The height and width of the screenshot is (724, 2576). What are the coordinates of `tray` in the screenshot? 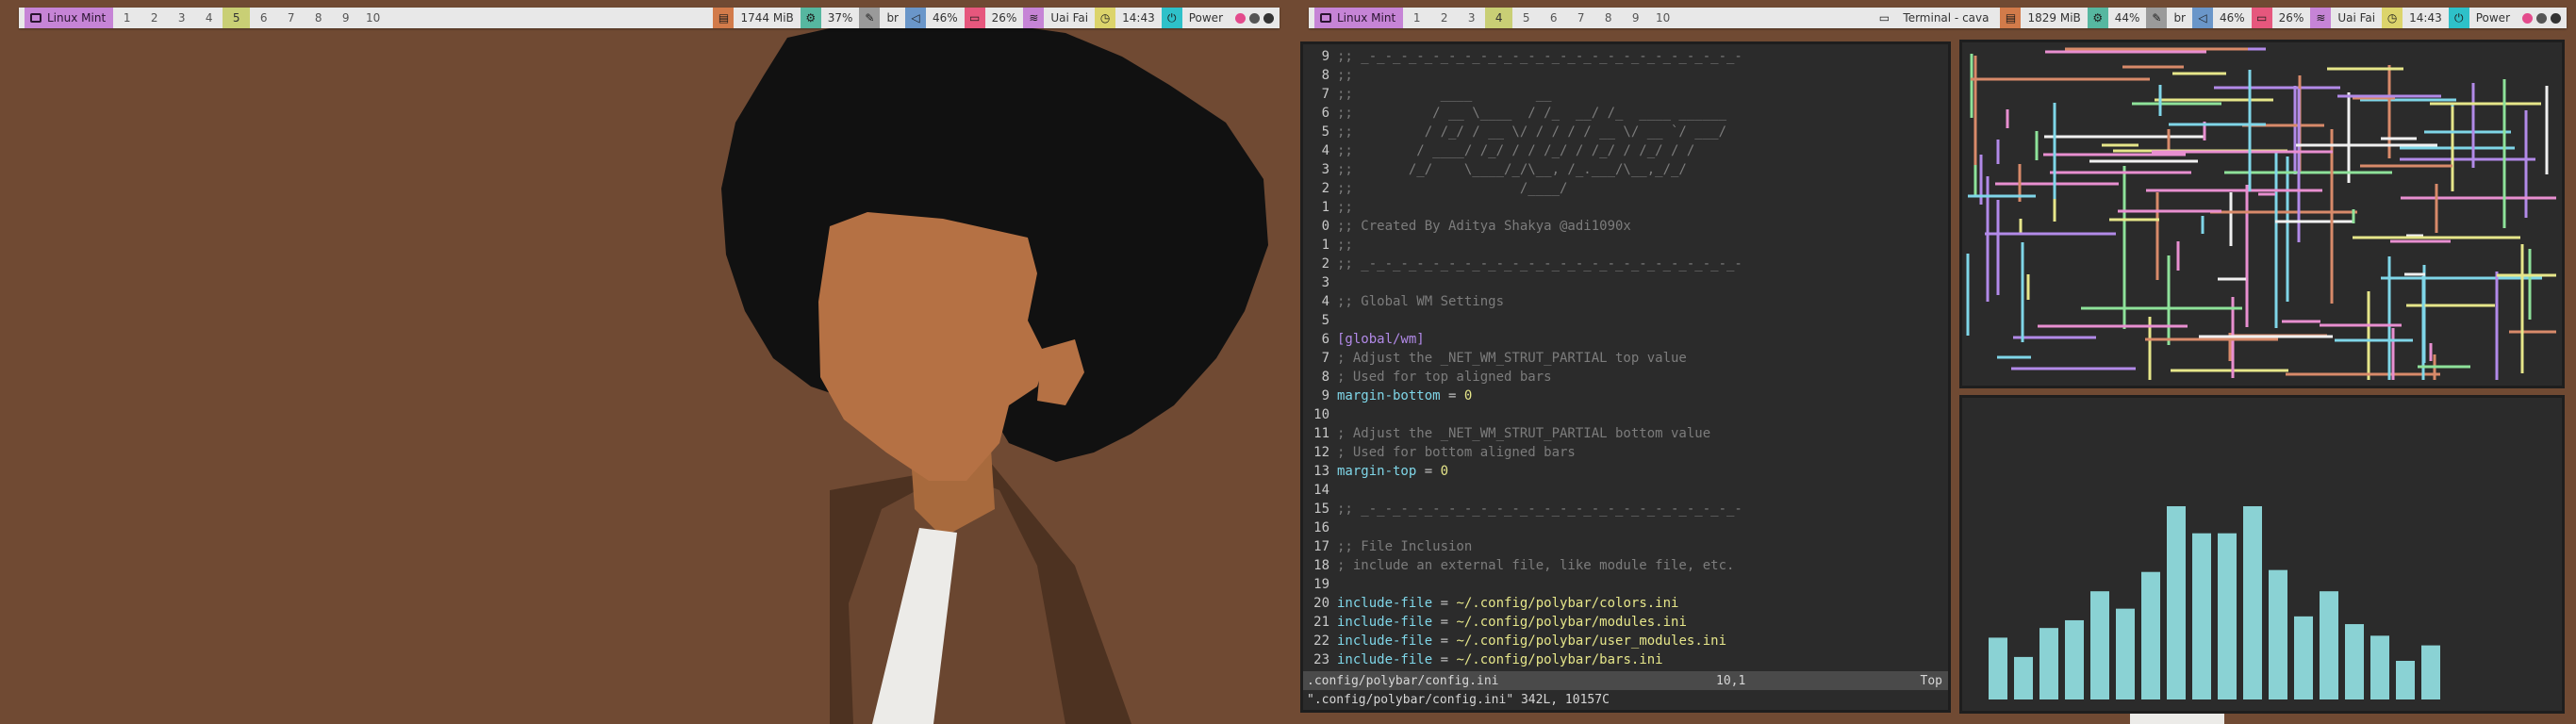 It's located at (2542, 18).